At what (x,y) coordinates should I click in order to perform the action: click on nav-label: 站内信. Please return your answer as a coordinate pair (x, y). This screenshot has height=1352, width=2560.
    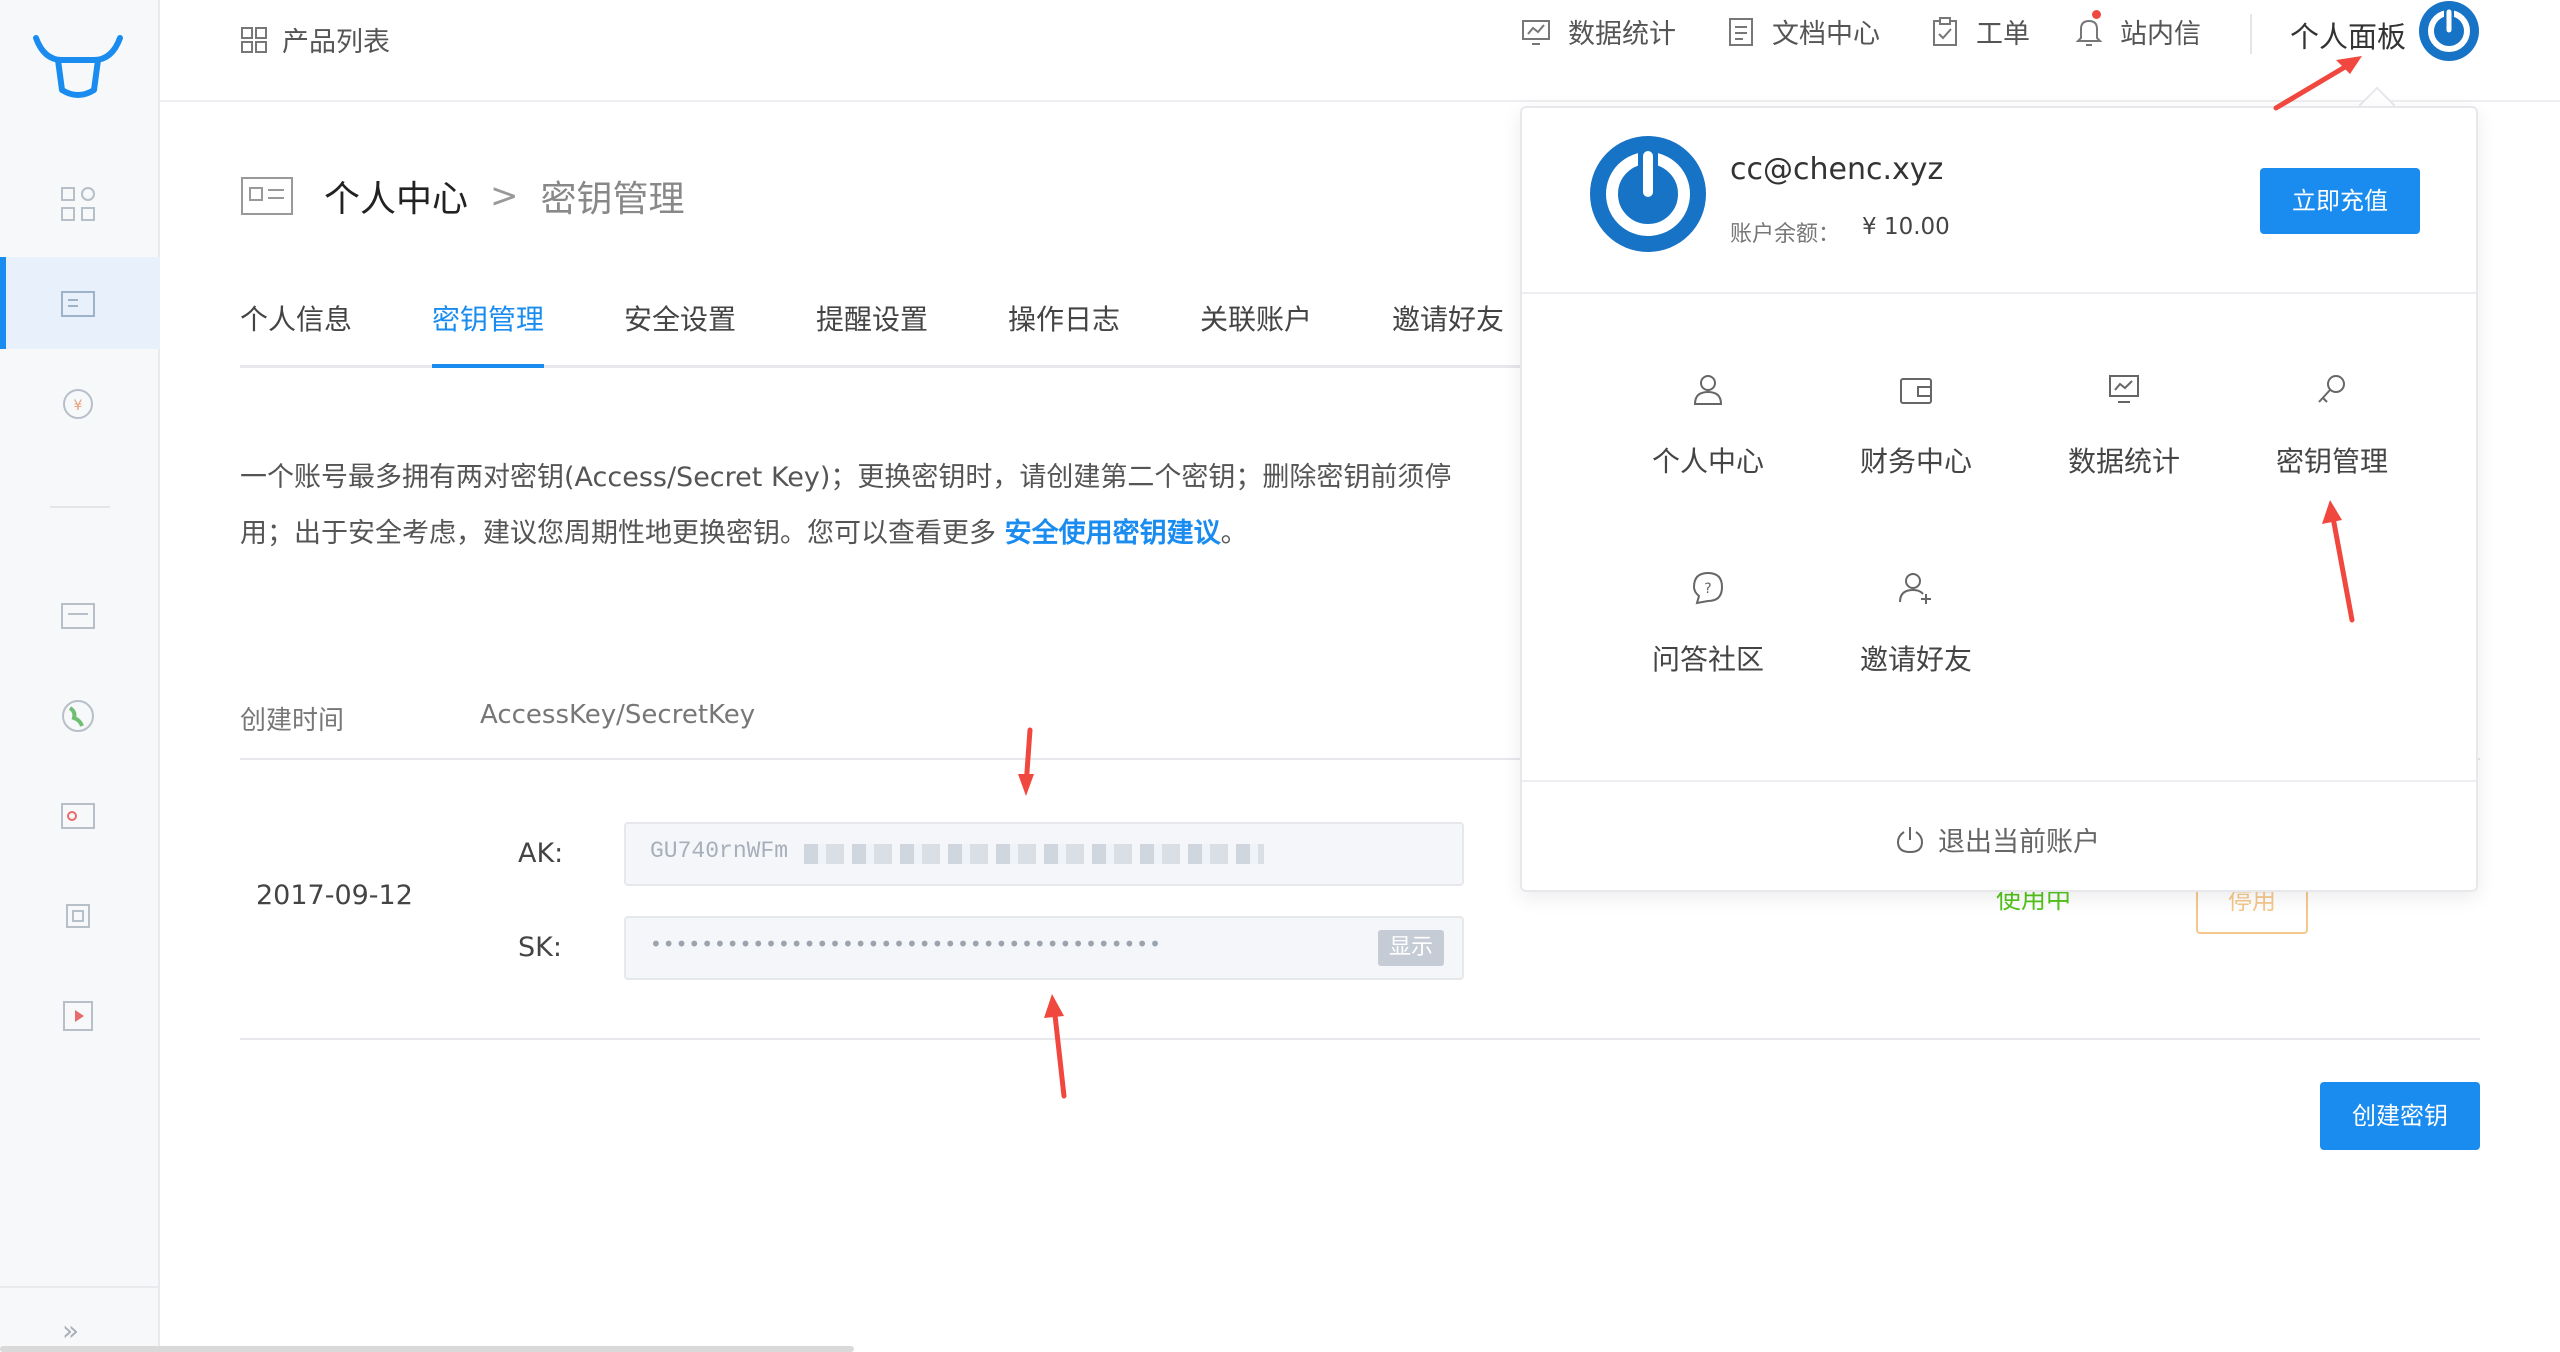
    Looking at the image, I should click on (2160, 34).